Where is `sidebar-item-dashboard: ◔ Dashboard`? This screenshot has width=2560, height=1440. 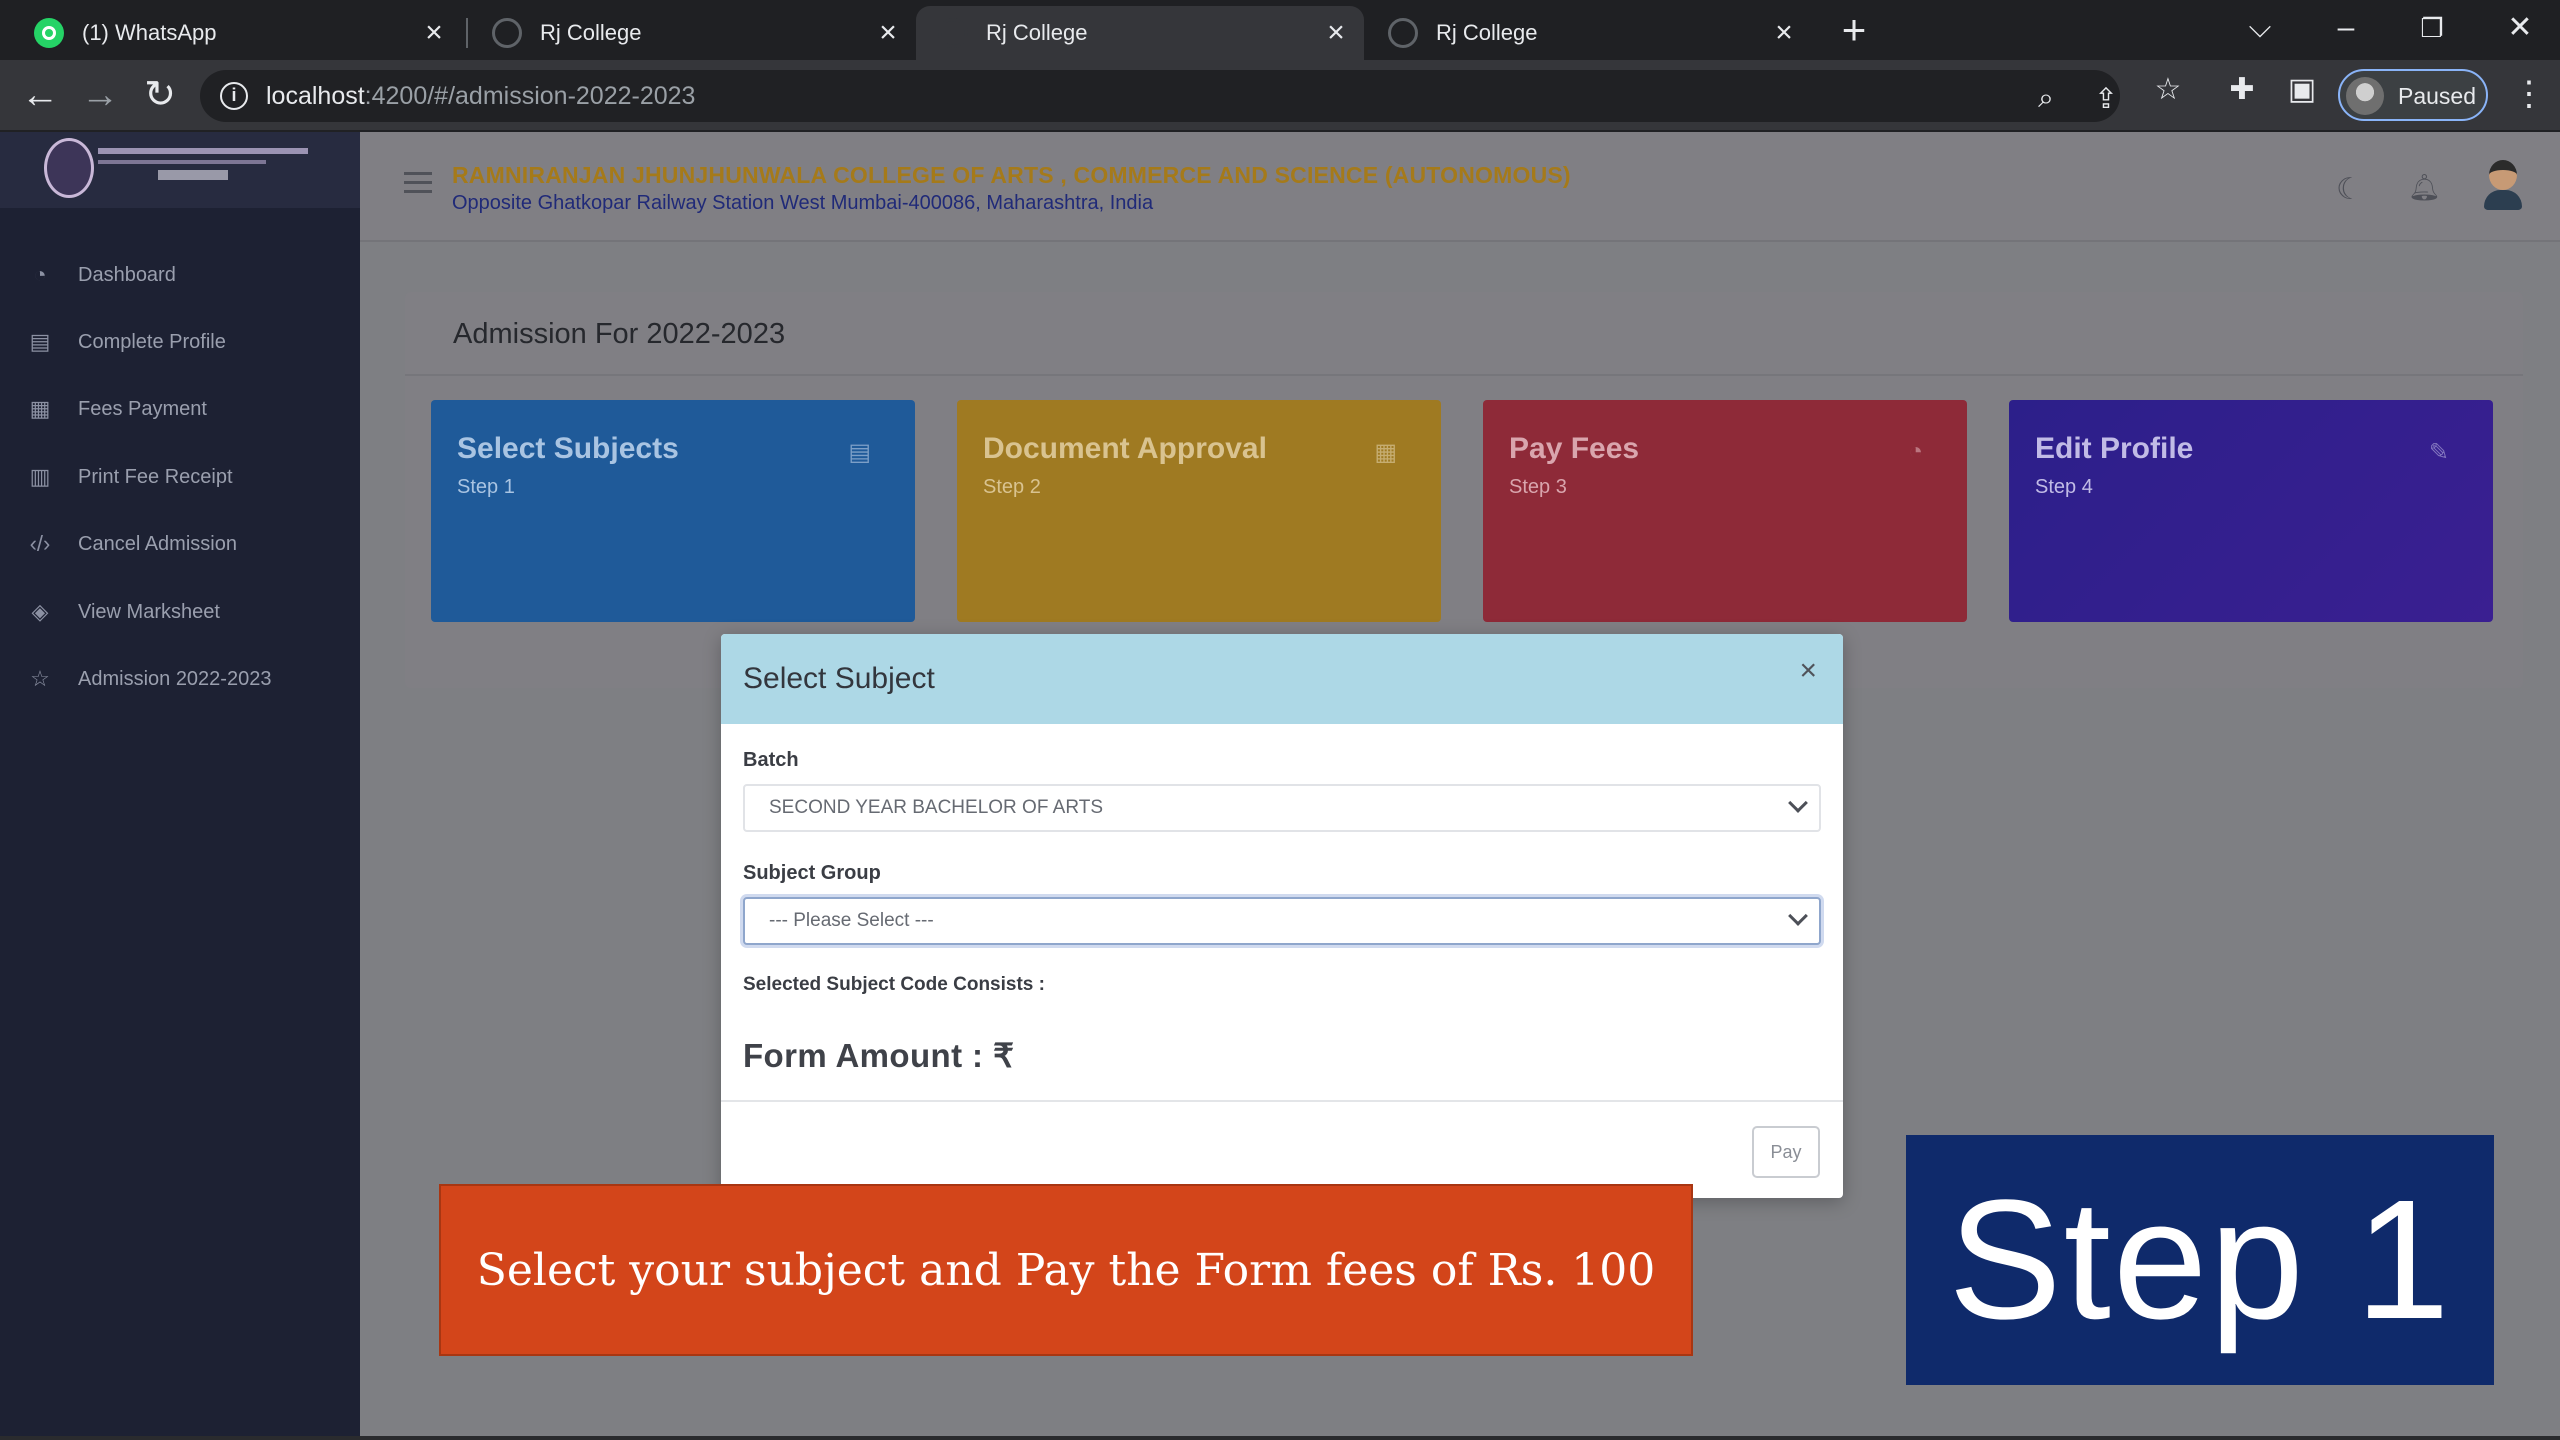
sidebar-item-dashboard: ◔ Dashboard is located at coordinates (180, 275).